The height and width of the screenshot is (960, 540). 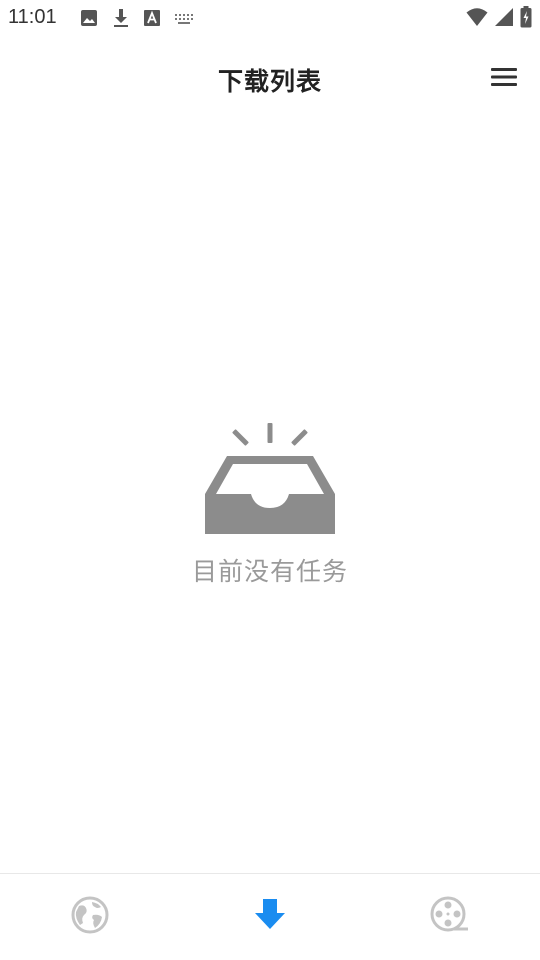 What do you see at coordinates (504, 19) in the screenshot?
I see `signal-icon` at bounding box center [504, 19].